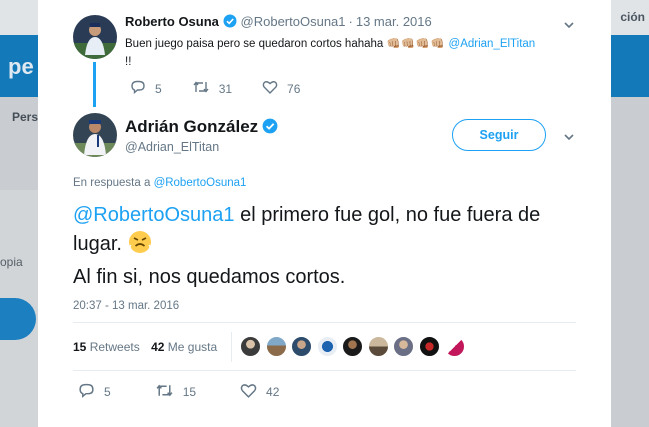 Image resolution: width=649 pixels, height=427 pixels. What do you see at coordinates (172, 147) in the screenshot?
I see `main-author-handle: @Adrian_ElTitan` at bounding box center [172, 147].